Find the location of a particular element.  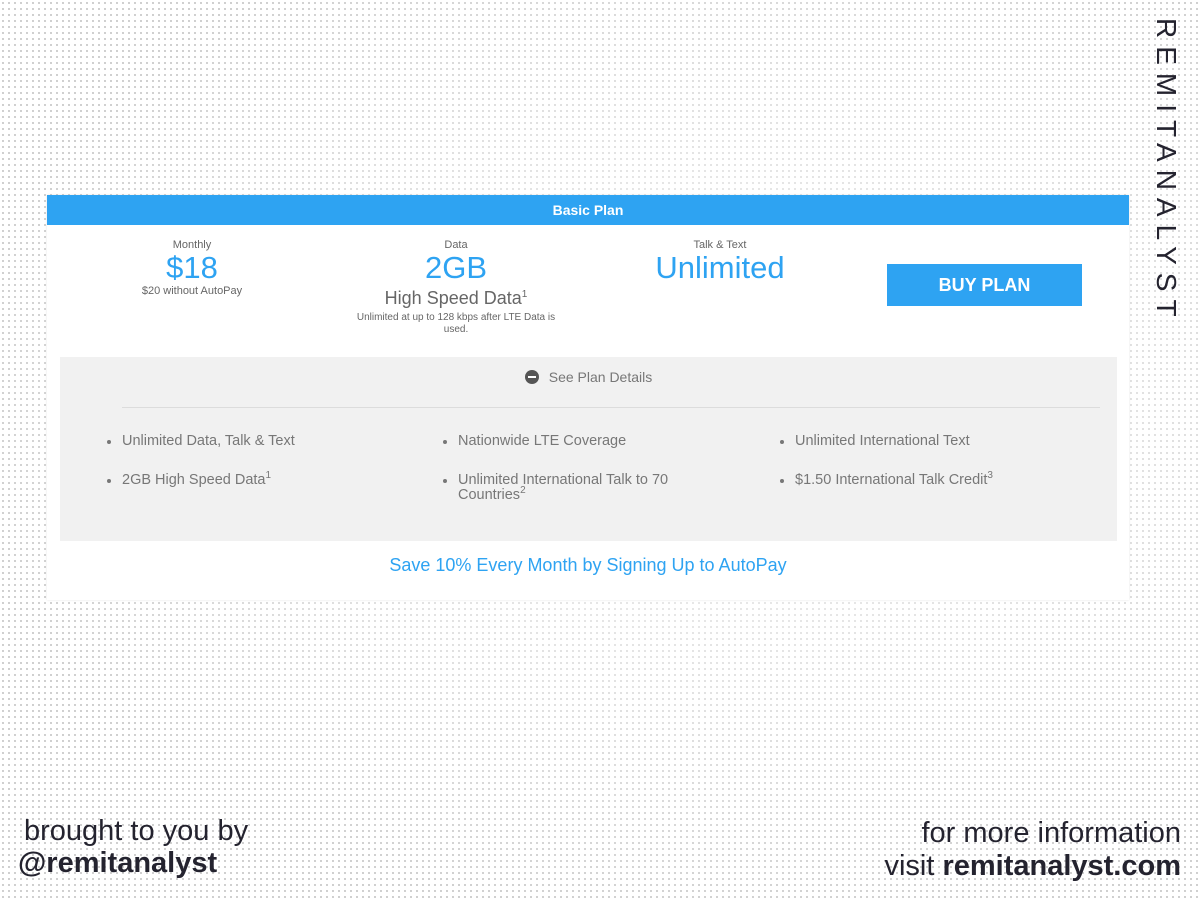

feature-text: Unlimited Data, Talk & Text is located at coordinates (208, 441).